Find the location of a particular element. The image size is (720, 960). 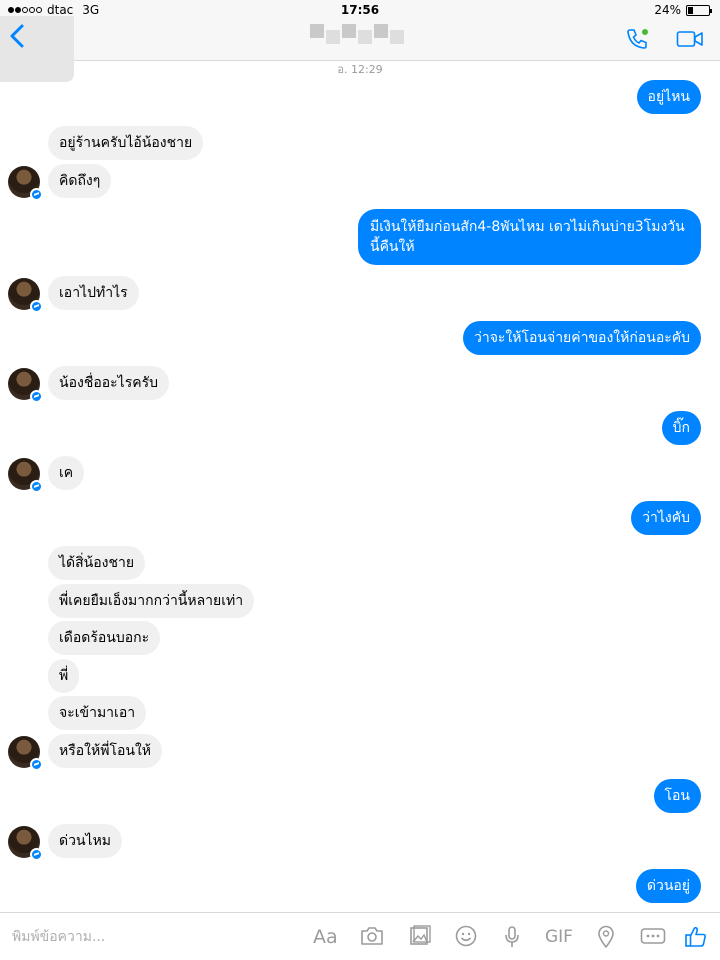

message-outgoing: ว่าจะให้โอนจ่ายค่าของให้ก่อนอะคับ is located at coordinates (581, 338).